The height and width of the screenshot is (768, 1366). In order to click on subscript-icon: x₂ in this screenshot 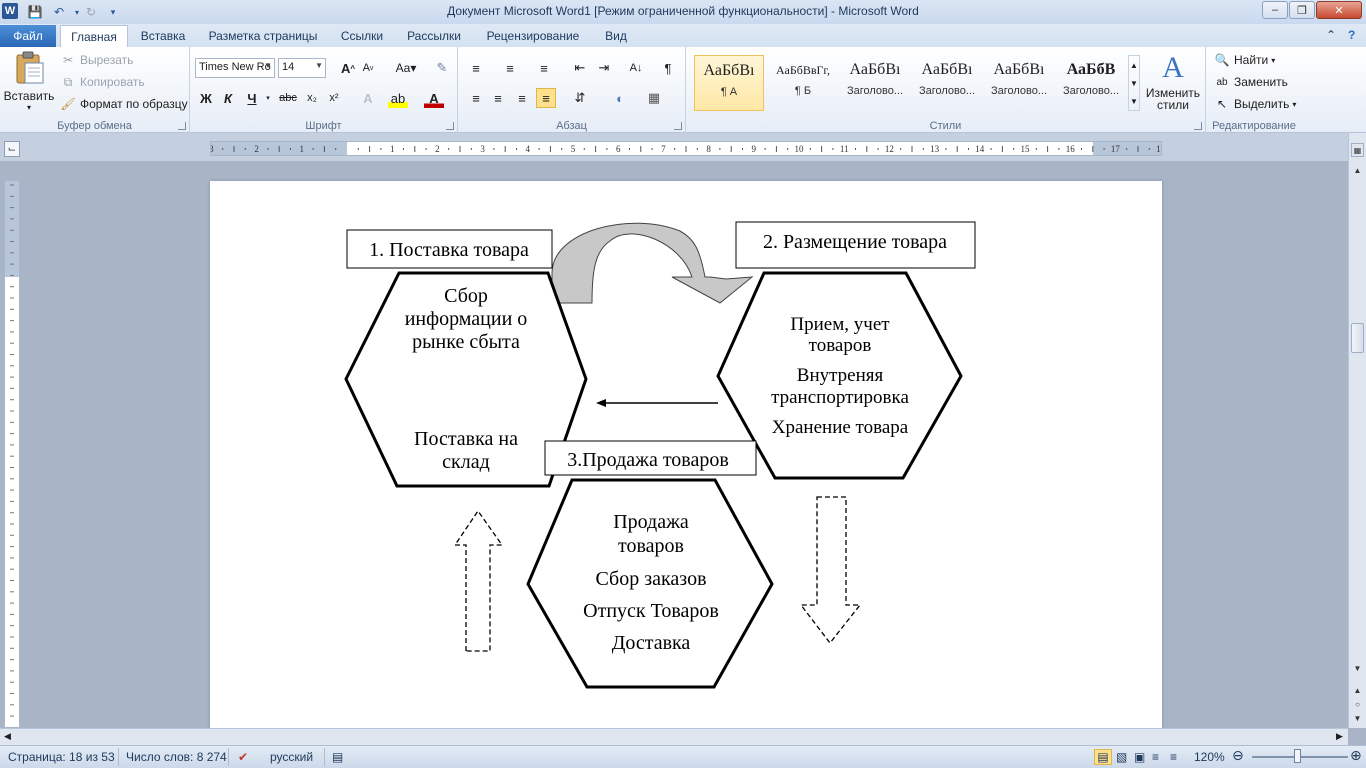, I will do `click(312, 98)`.